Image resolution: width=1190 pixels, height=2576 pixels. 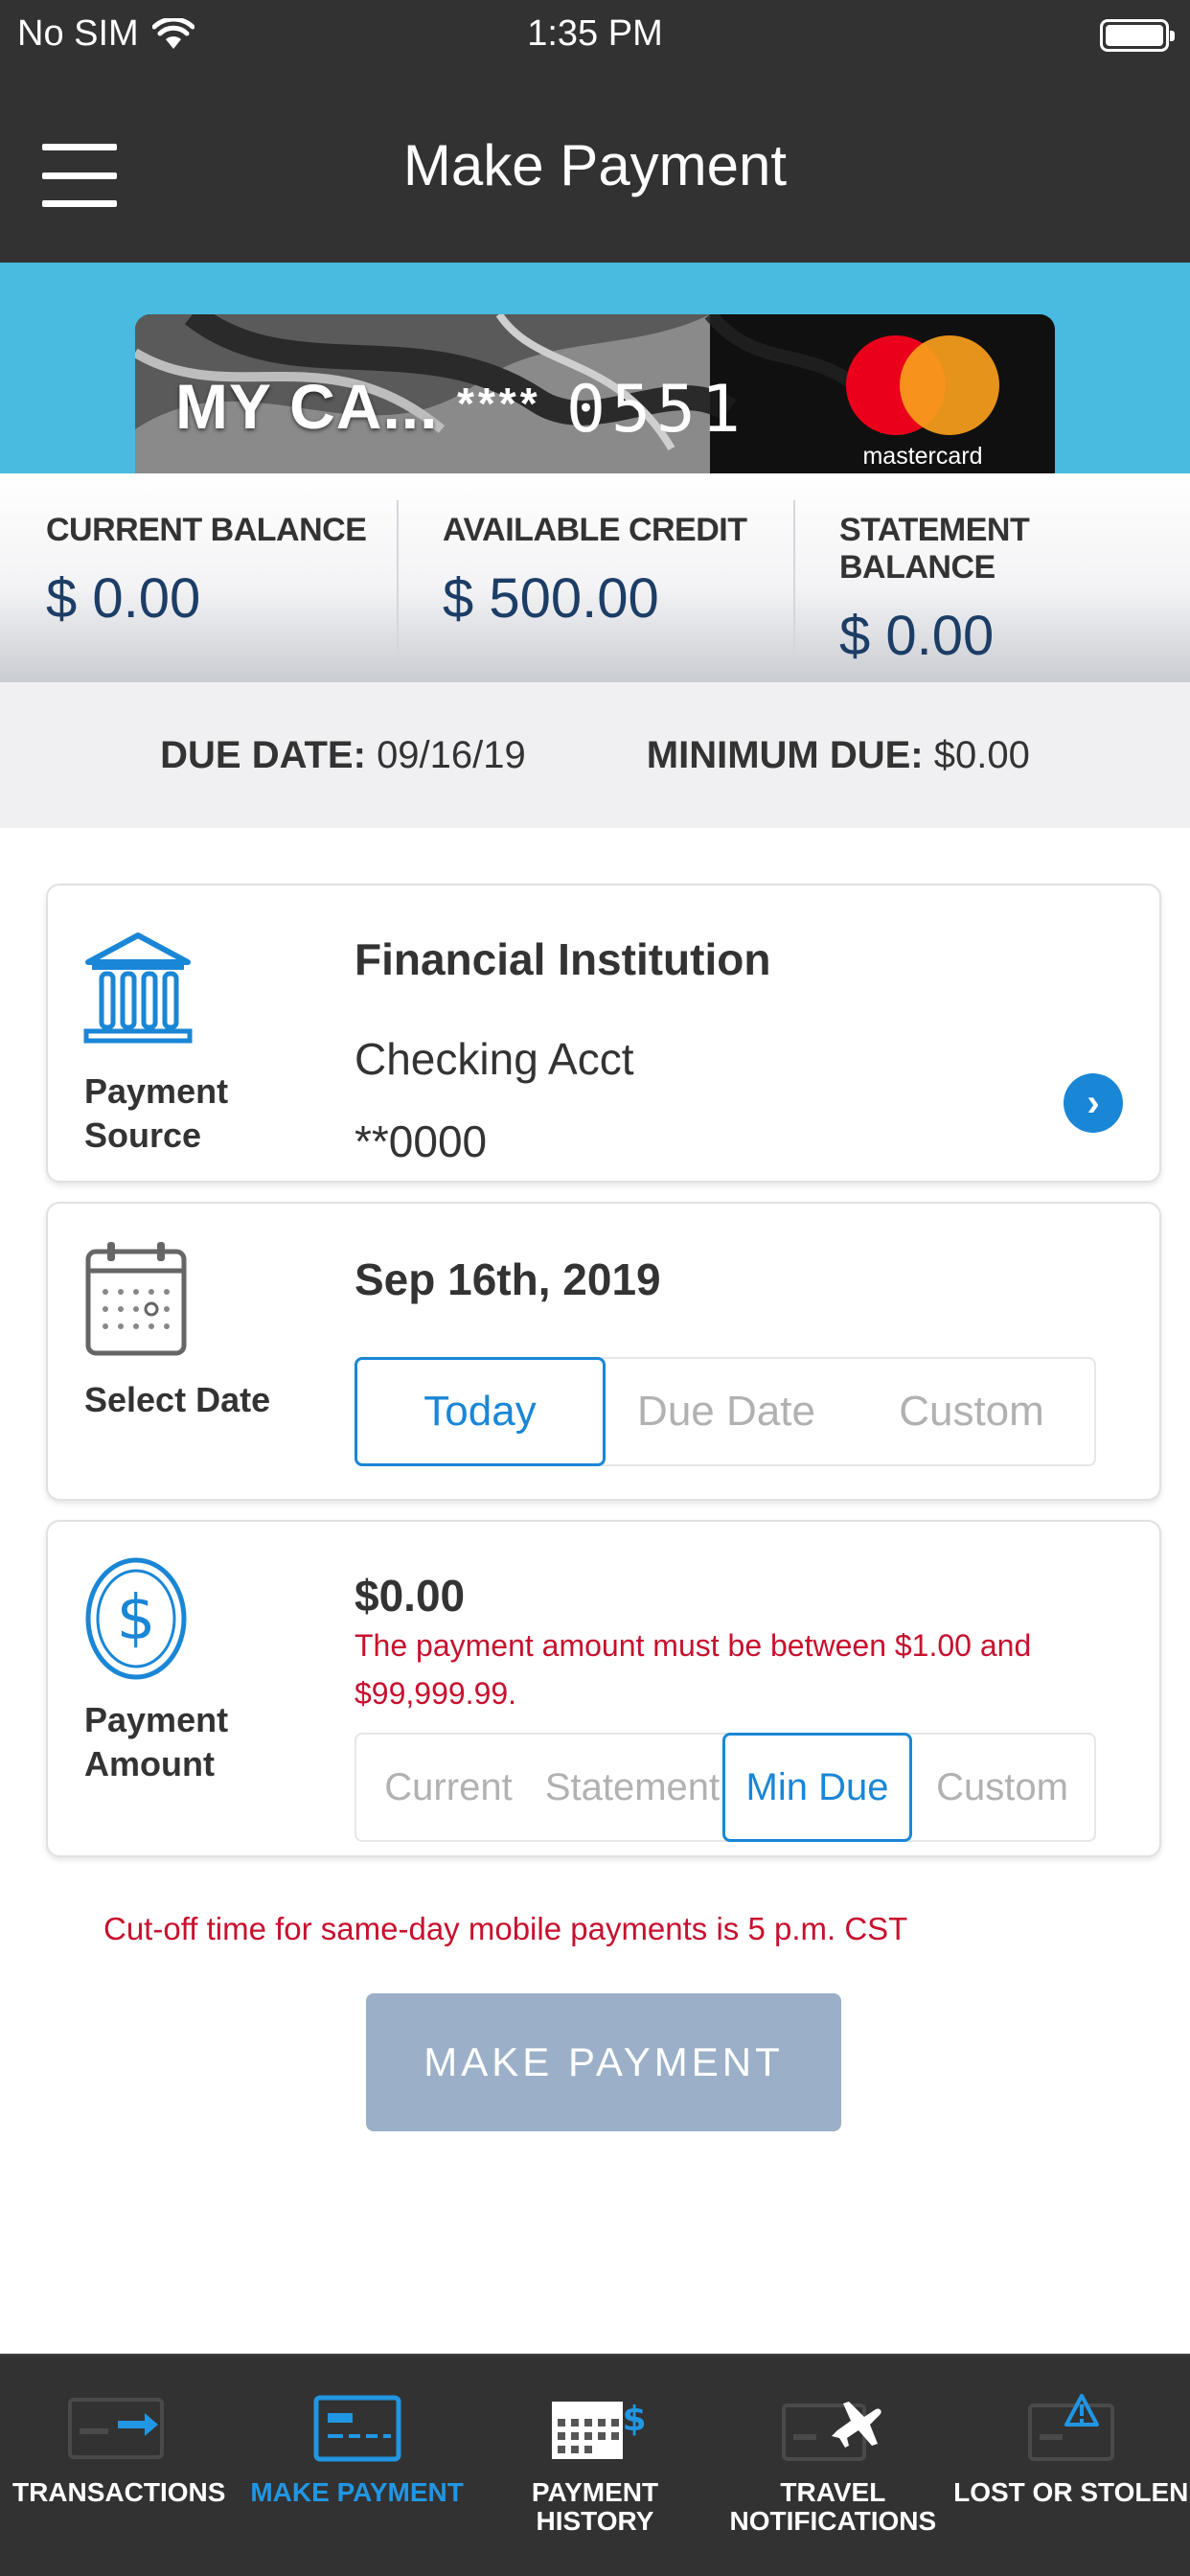 I want to click on select-date-caption: Select Date, so click(x=178, y=1399).